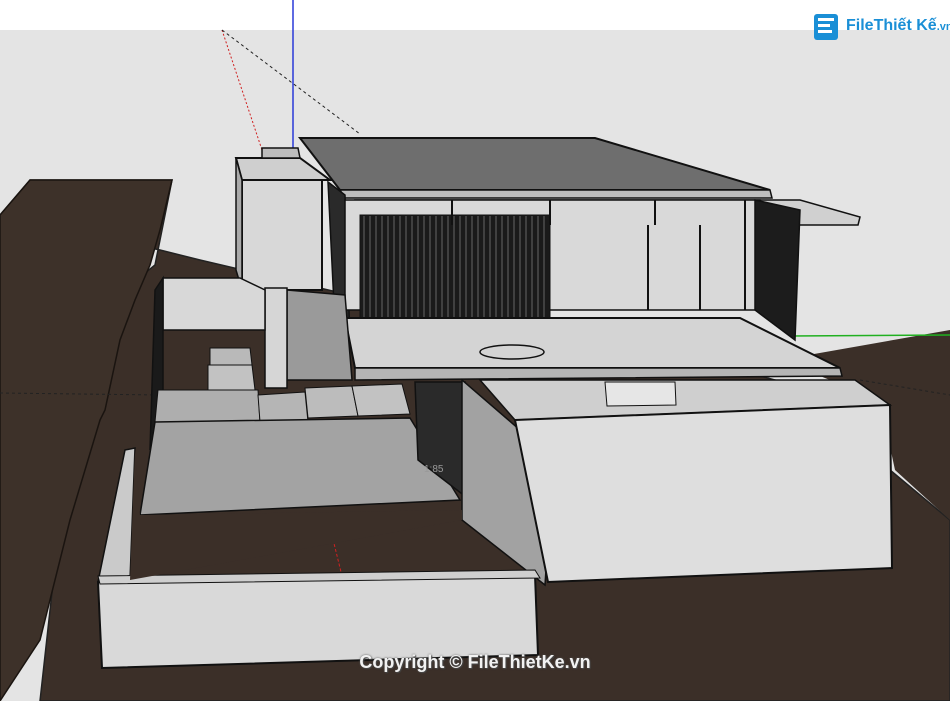  Describe the element at coordinates (281, 153) in the screenshot. I see `upper-step-box` at that location.